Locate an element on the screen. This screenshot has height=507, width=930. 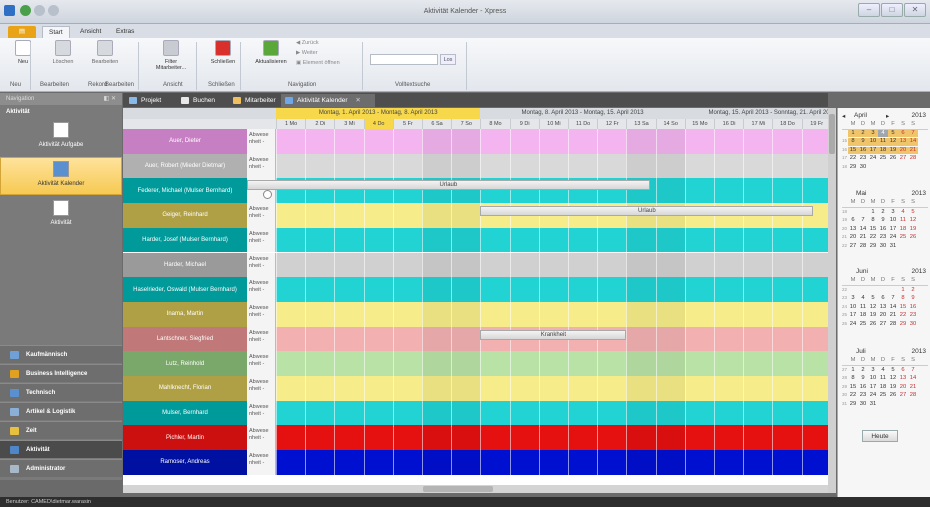
day-header-cell: 14 So is located at coordinates (670, 124).